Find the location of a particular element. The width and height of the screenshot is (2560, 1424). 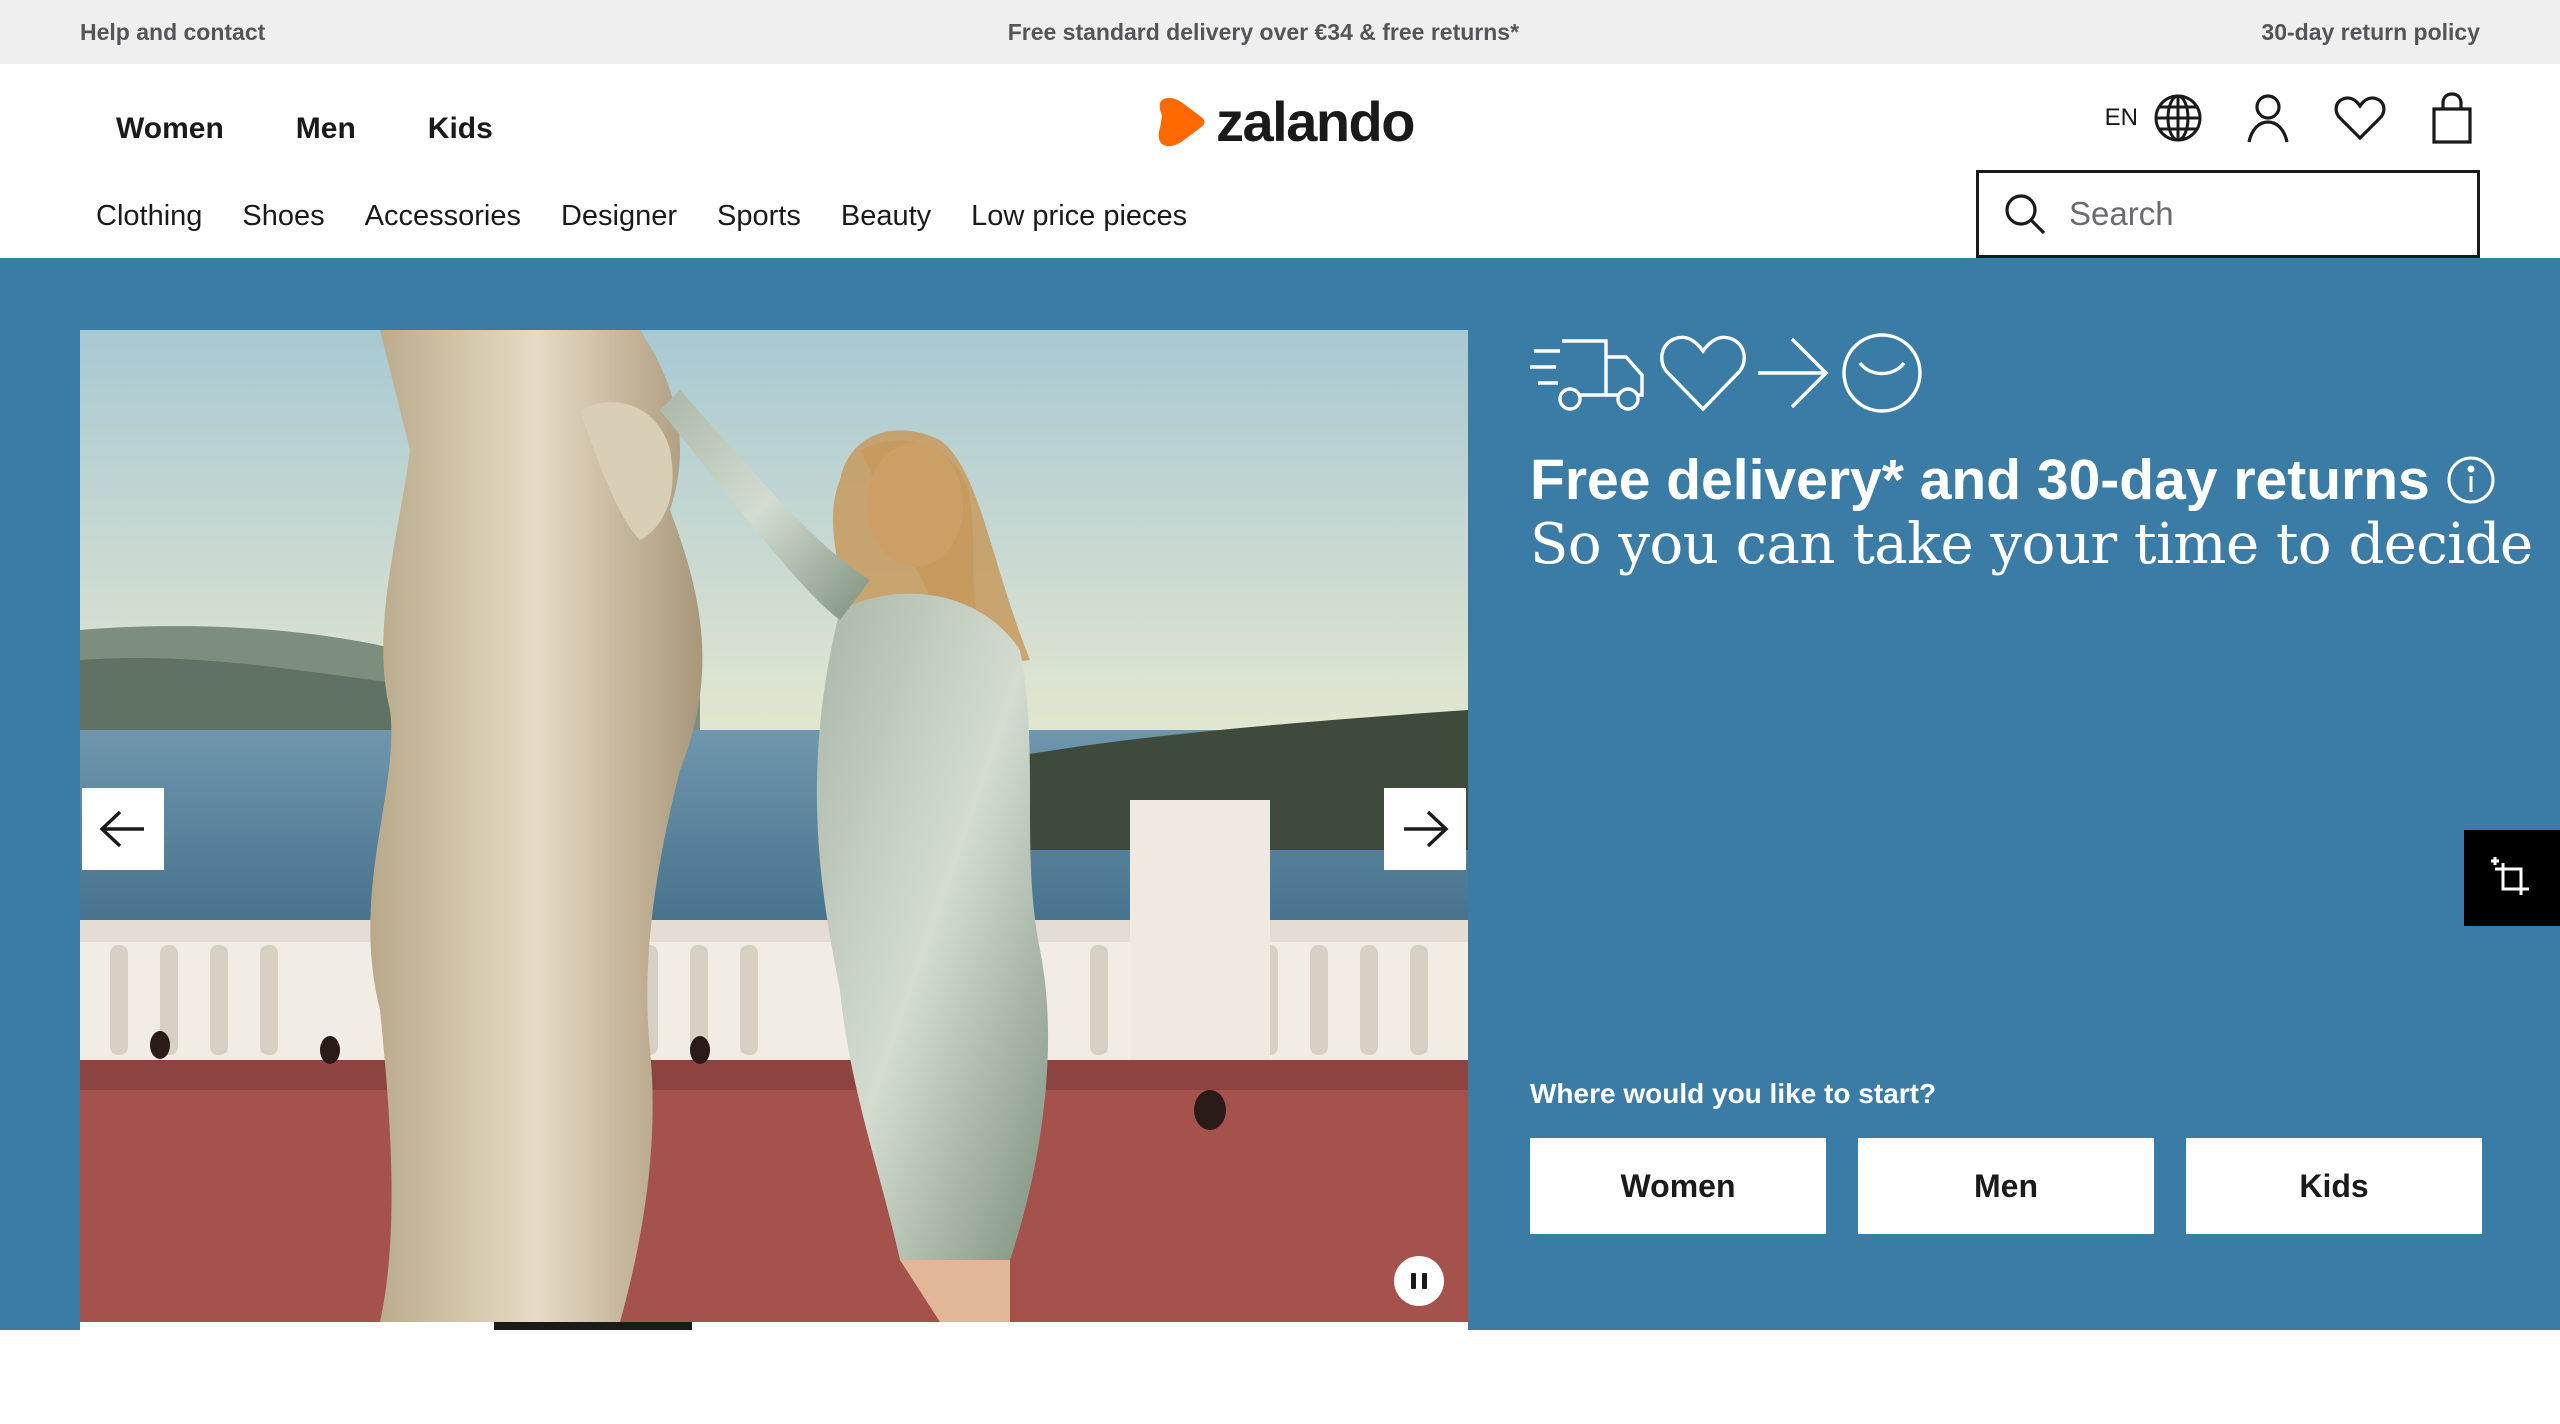

search-box is located at coordinates (2228, 214).